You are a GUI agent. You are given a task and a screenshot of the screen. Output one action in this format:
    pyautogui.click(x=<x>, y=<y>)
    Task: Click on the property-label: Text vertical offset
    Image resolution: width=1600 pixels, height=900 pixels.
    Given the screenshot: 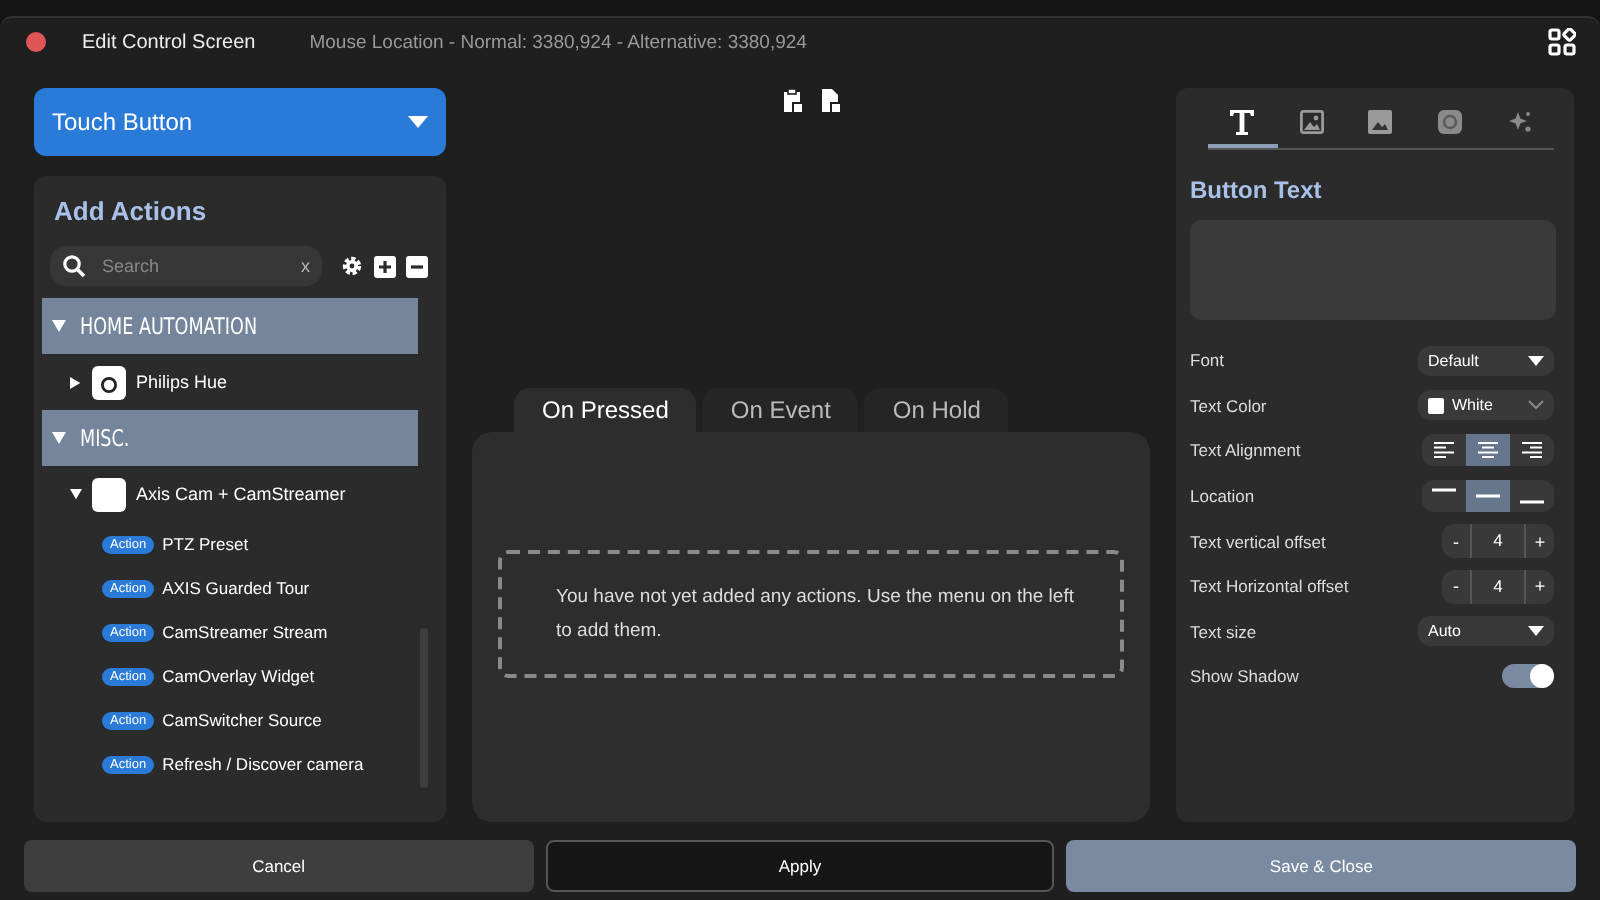 What is the action you would take?
    pyautogui.click(x=1258, y=541)
    